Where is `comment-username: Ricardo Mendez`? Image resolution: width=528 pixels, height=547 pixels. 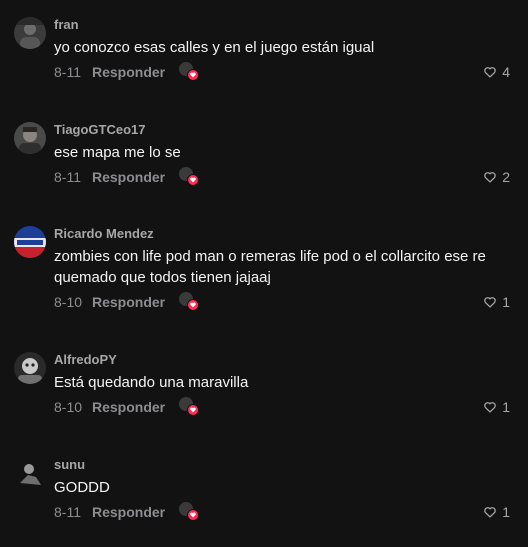
comment-username: Ricardo Mendez is located at coordinates (104, 233).